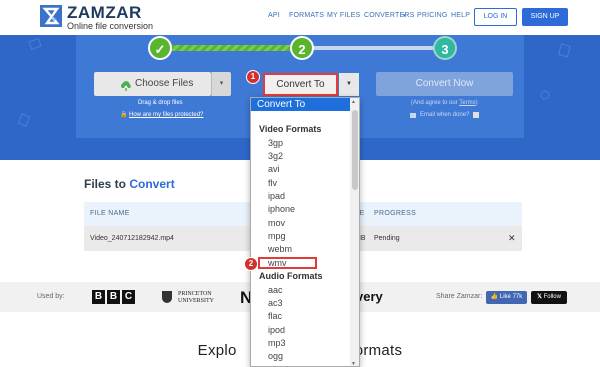 The width and height of the screenshot is (600, 367). What do you see at coordinates (104, 13) in the screenshot?
I see `brand-name: ZAMZAR` at bounding box center [104, 13].